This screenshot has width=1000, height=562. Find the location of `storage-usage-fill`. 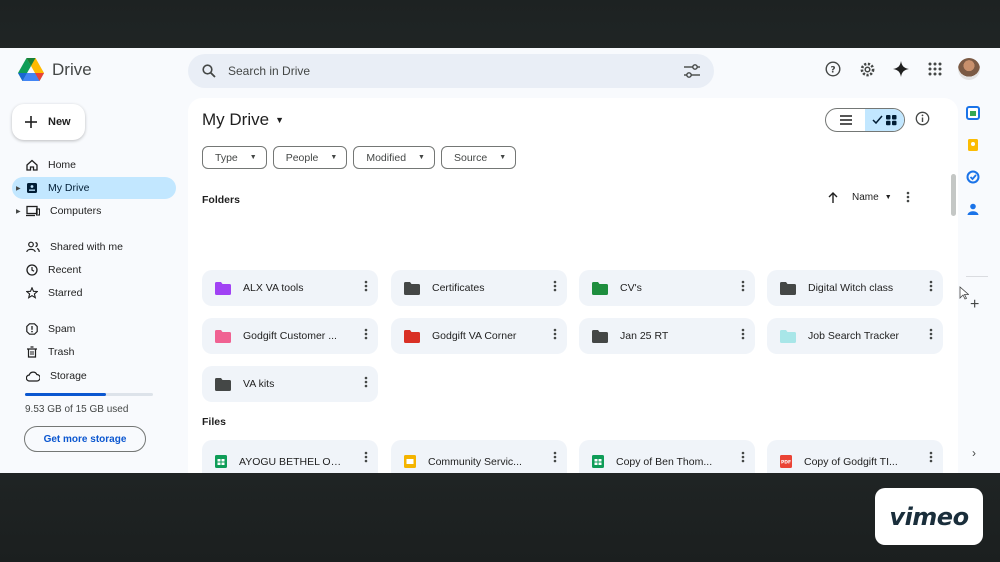

storage-usage-fill is located at coordinates (65, 394).